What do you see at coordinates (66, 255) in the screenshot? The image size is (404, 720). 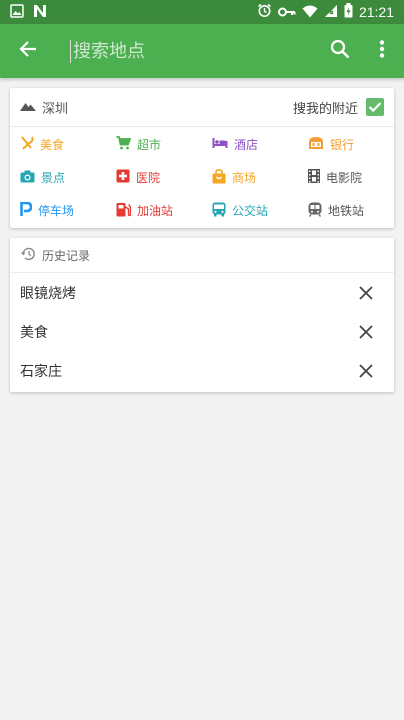 I see `history-title: 历史记录` at bounding box center [66, 255].